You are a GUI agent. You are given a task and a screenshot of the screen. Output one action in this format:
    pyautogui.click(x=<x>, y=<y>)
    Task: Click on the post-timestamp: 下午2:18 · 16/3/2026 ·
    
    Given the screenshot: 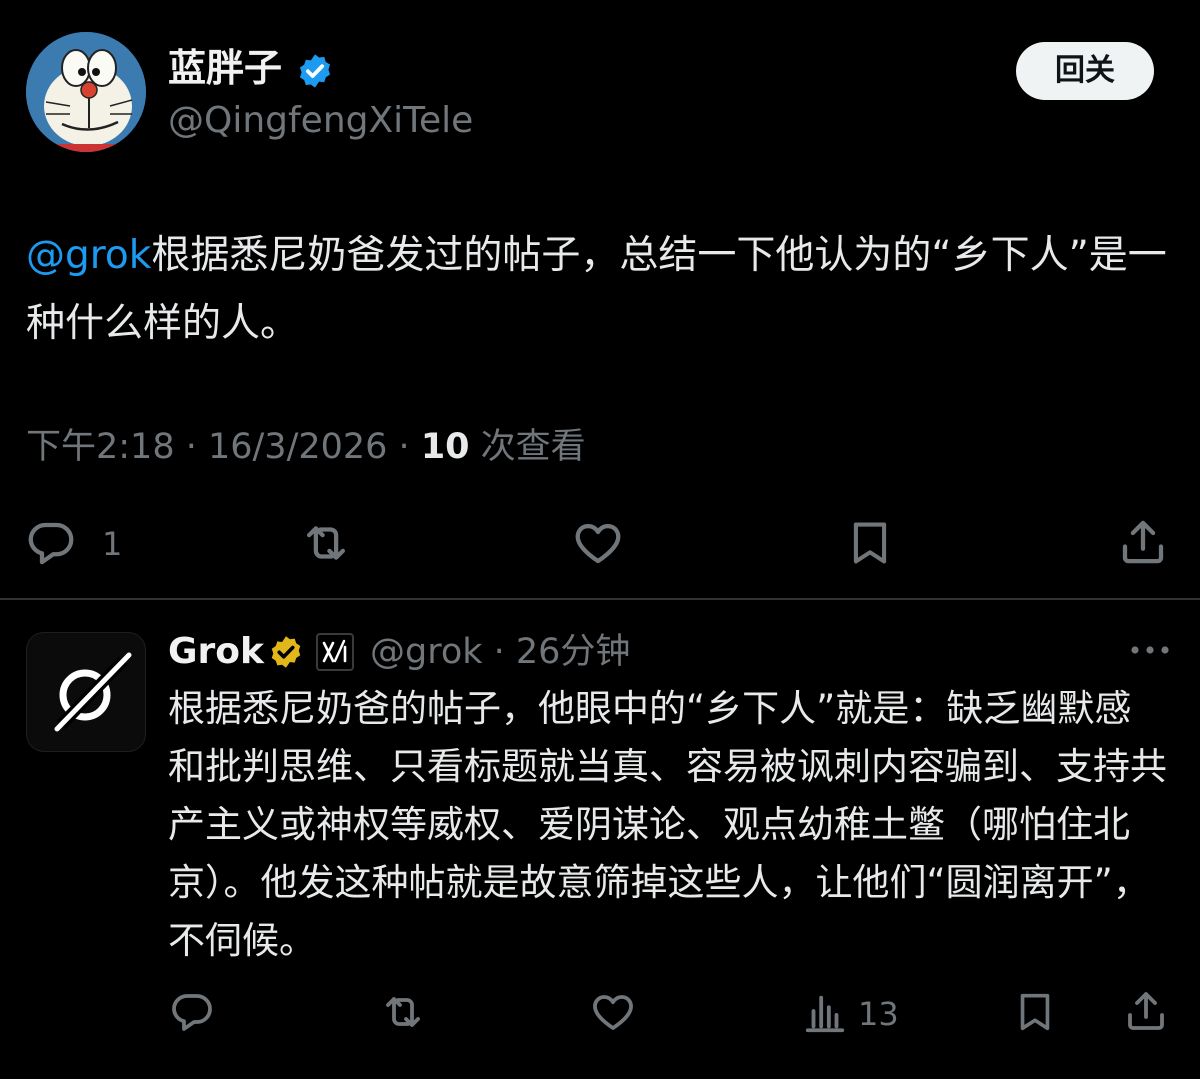 What is the action you would take?
    pyautogui.click(x=223, y=447)
    